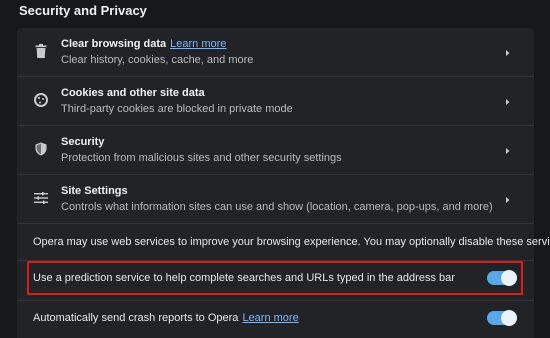  I want to click on crash-reports-toggle, so click(502, 318).